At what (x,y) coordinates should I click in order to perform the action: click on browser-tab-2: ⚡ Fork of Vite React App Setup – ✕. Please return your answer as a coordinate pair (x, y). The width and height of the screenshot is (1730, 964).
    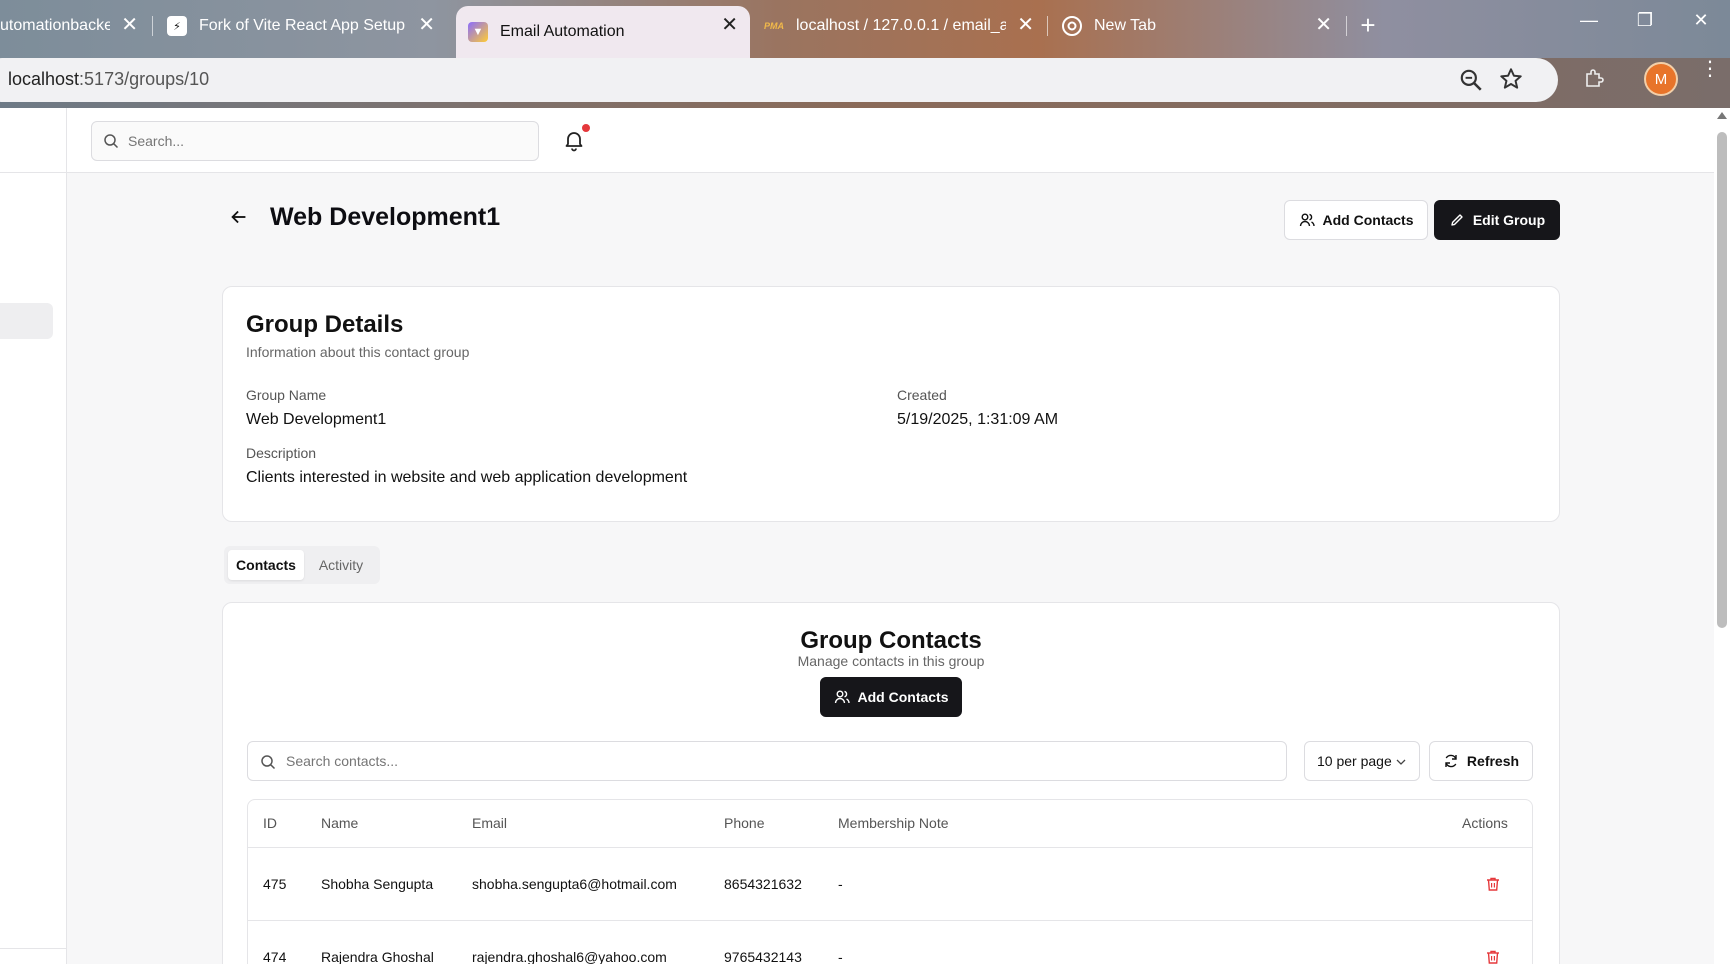
    Looking at the image, I should click on (307, 26).